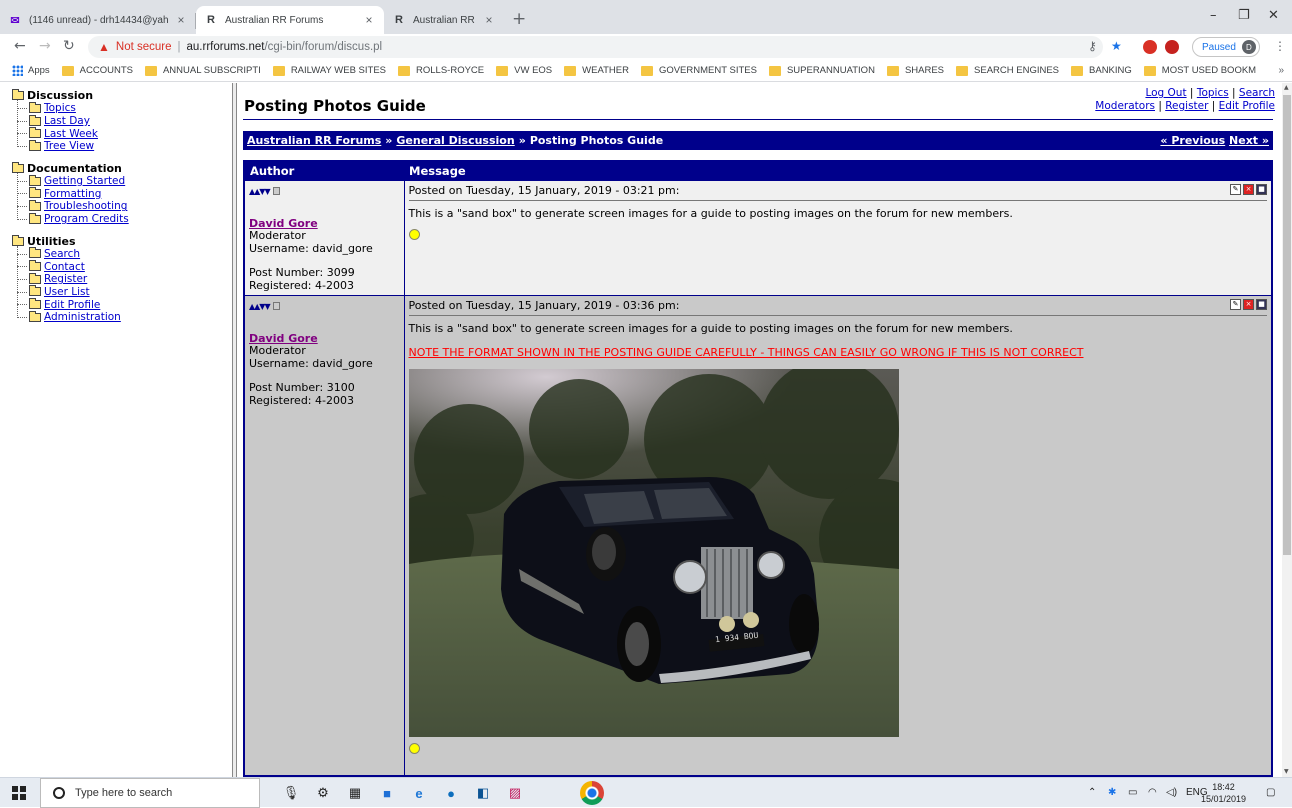  I want to click on chevron-up-icon: ⌃, so click(1092, 792).